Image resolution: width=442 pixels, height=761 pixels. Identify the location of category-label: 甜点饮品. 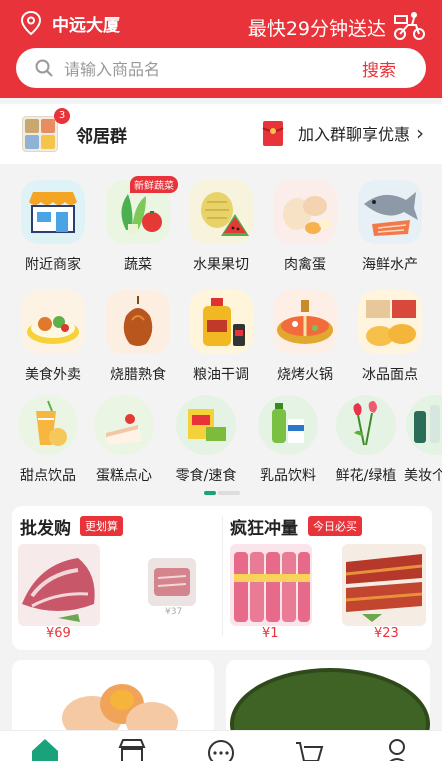
(48, 476).